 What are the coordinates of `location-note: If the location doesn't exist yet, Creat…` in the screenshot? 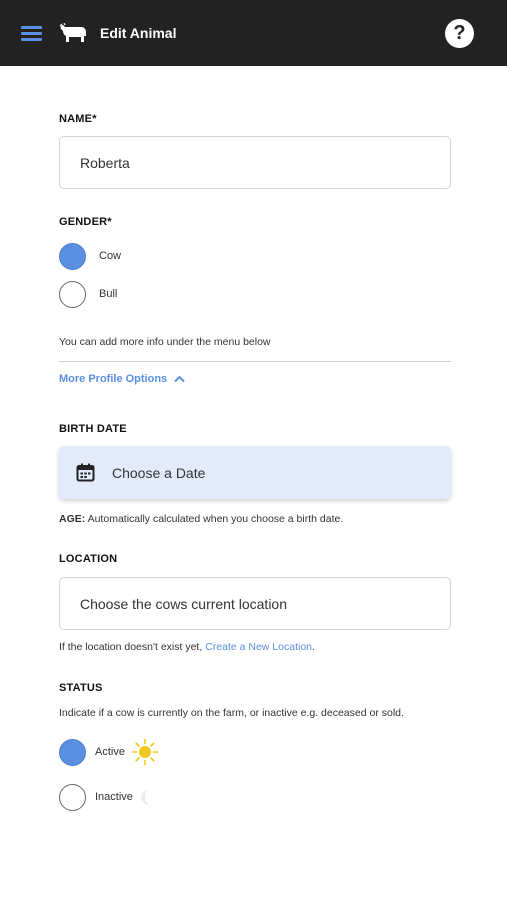 It's located at (187, 647).